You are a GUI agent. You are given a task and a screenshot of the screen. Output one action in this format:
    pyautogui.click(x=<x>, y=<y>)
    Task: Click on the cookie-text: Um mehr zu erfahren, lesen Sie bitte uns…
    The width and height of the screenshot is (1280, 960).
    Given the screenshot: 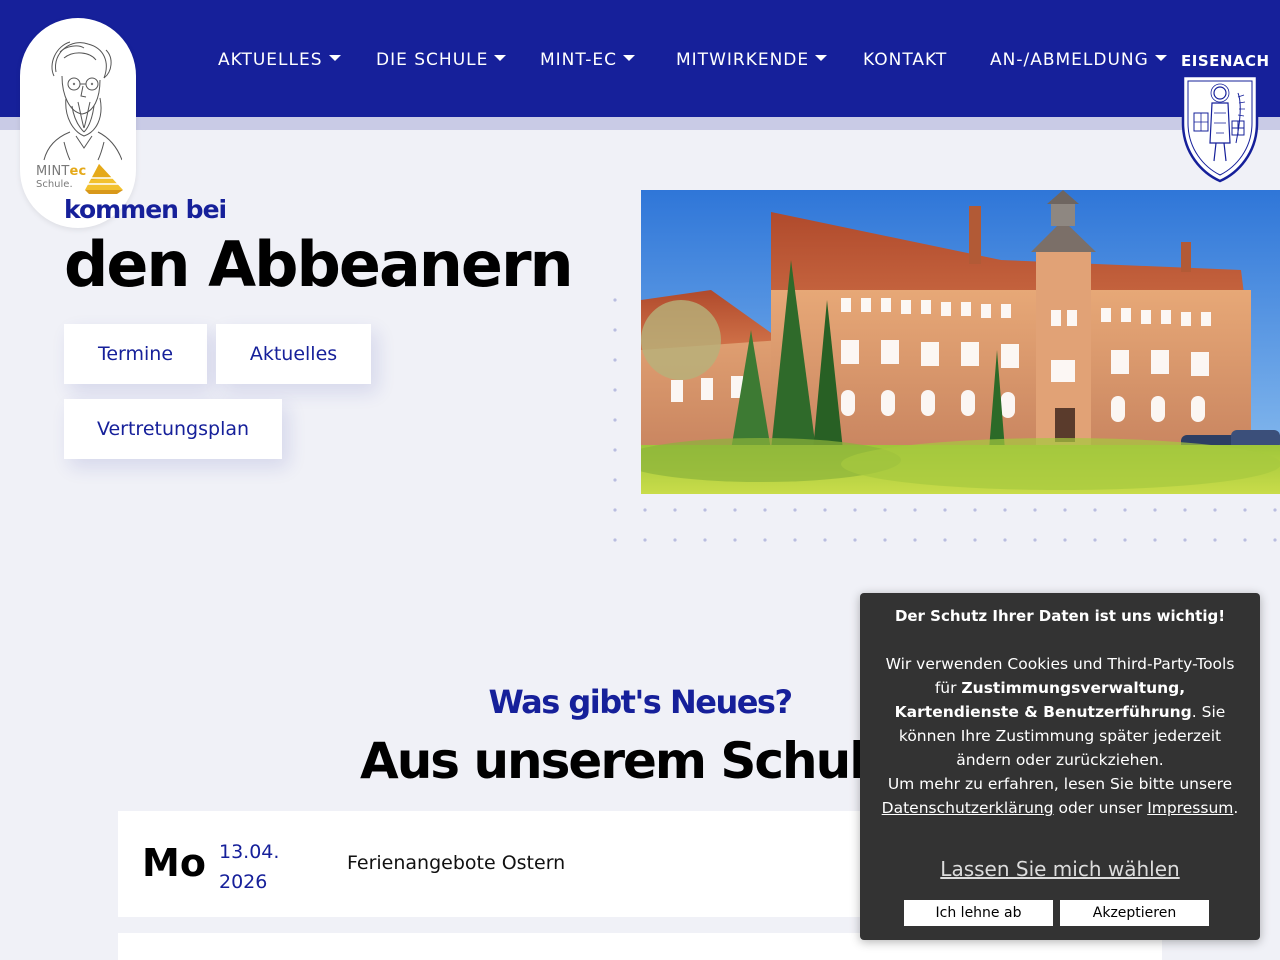 What is the action you would take?
    pyautogui.click(x=1060, y=784)
    